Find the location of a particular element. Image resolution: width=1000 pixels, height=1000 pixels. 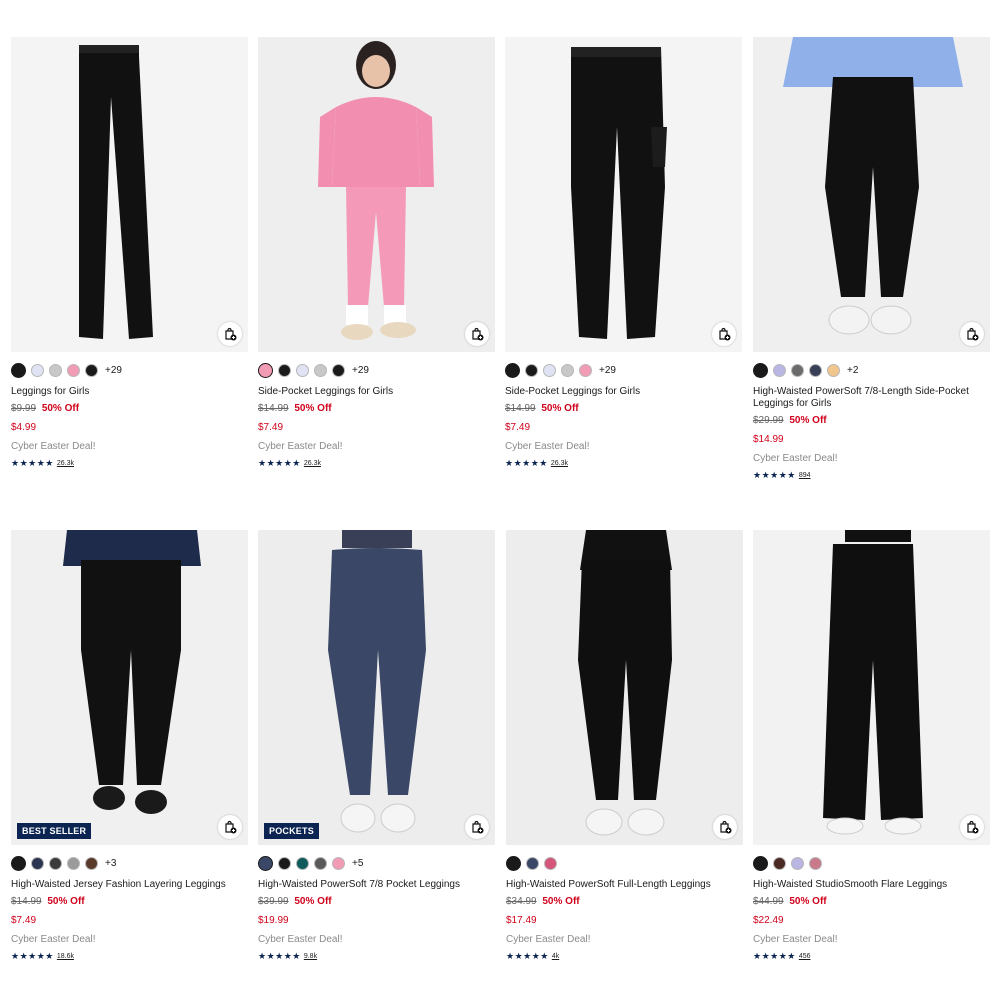

product-image: BEST SELLER is located at coordinates (129, 687).